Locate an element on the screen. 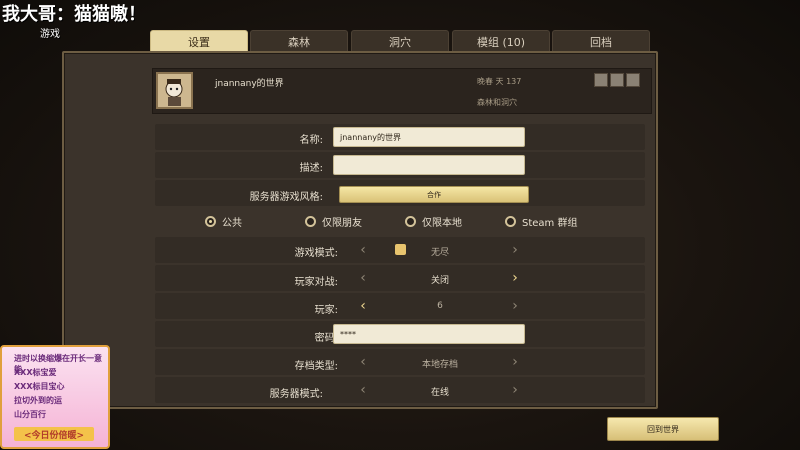  promo-line: 山分百行 is located at coordinates (30, 414).